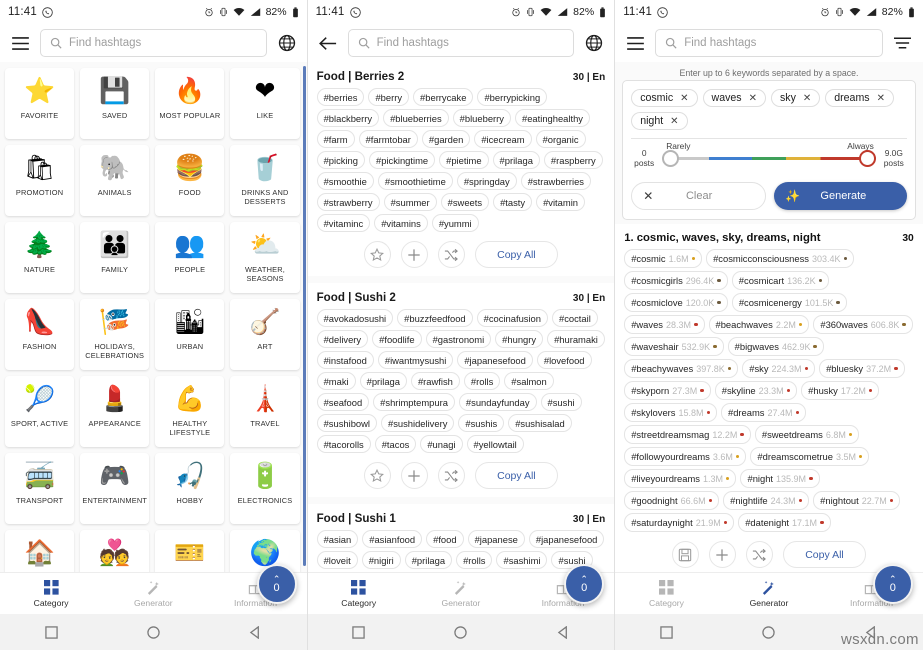 This screenshot has width=923, height=650. What do you see at coordinates (115, 334) in the screenshot?
I see `category-card-holidays-celebrations: 🎏 HOLIDAYS, CELEBRATIONS` at bounding box center [115, 334].